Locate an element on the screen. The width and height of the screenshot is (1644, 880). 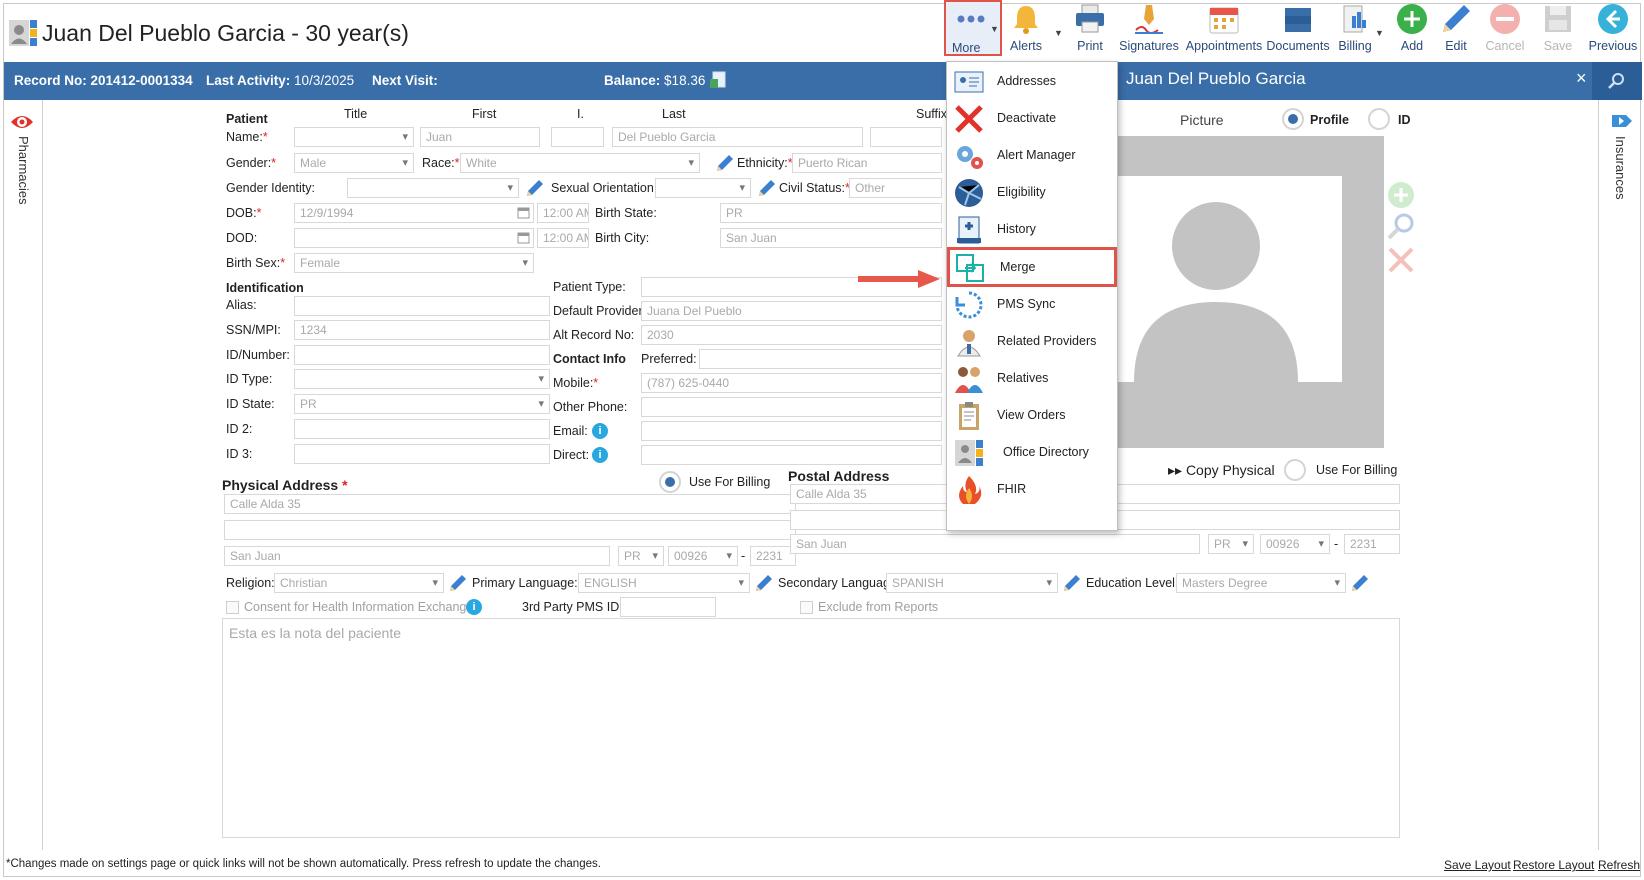
other-phone-input is located at coordinates (791, 407).